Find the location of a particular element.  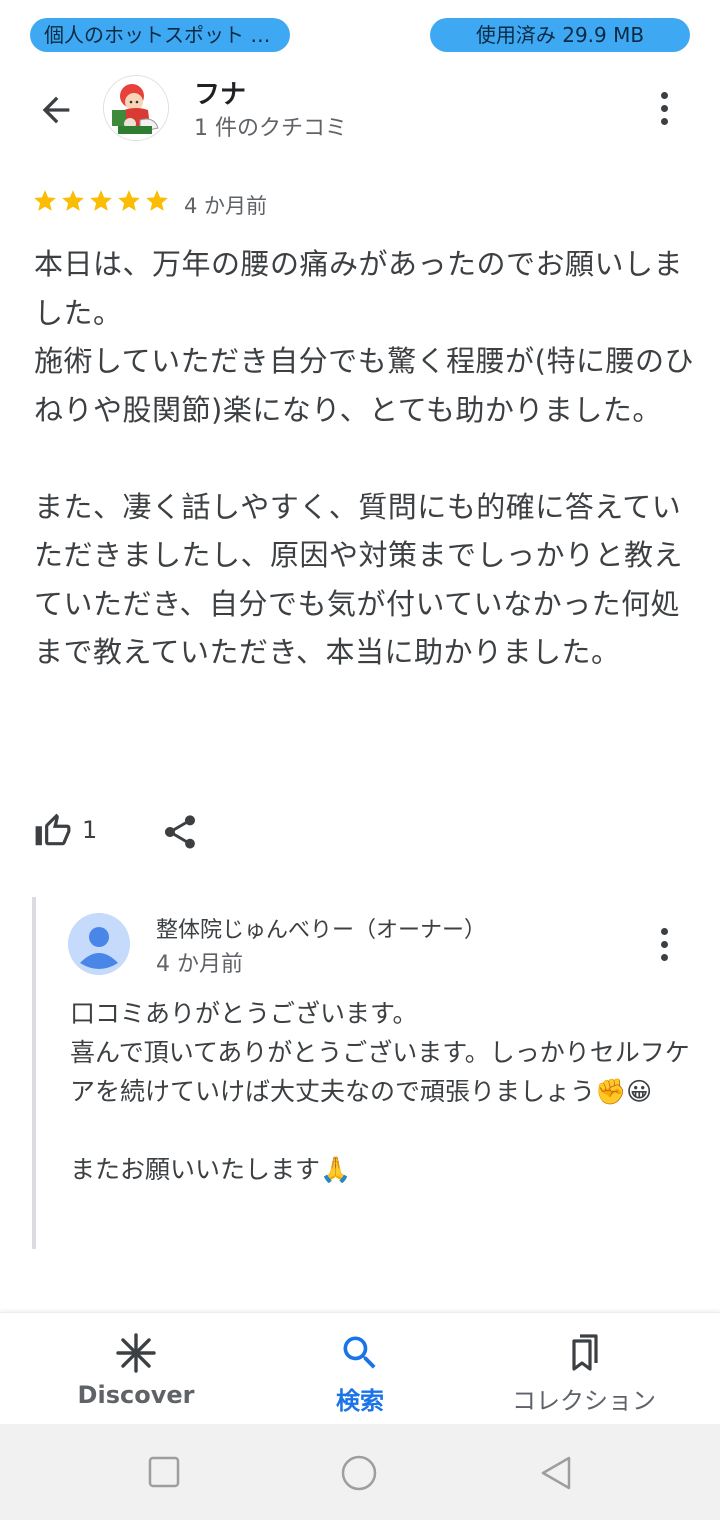

thumb-up-icon is located at coordinates (53, 829).